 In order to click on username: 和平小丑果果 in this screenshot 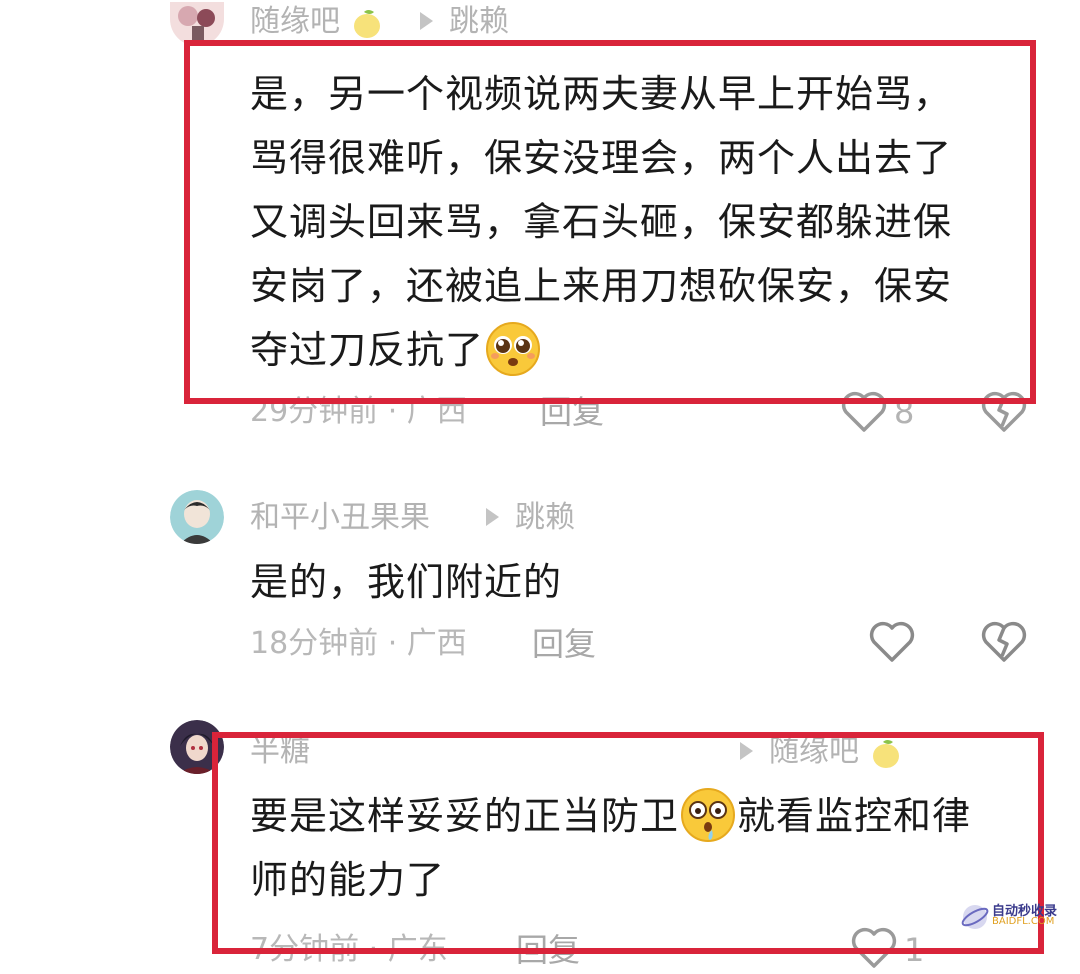, I will do `click(340, 518)`.